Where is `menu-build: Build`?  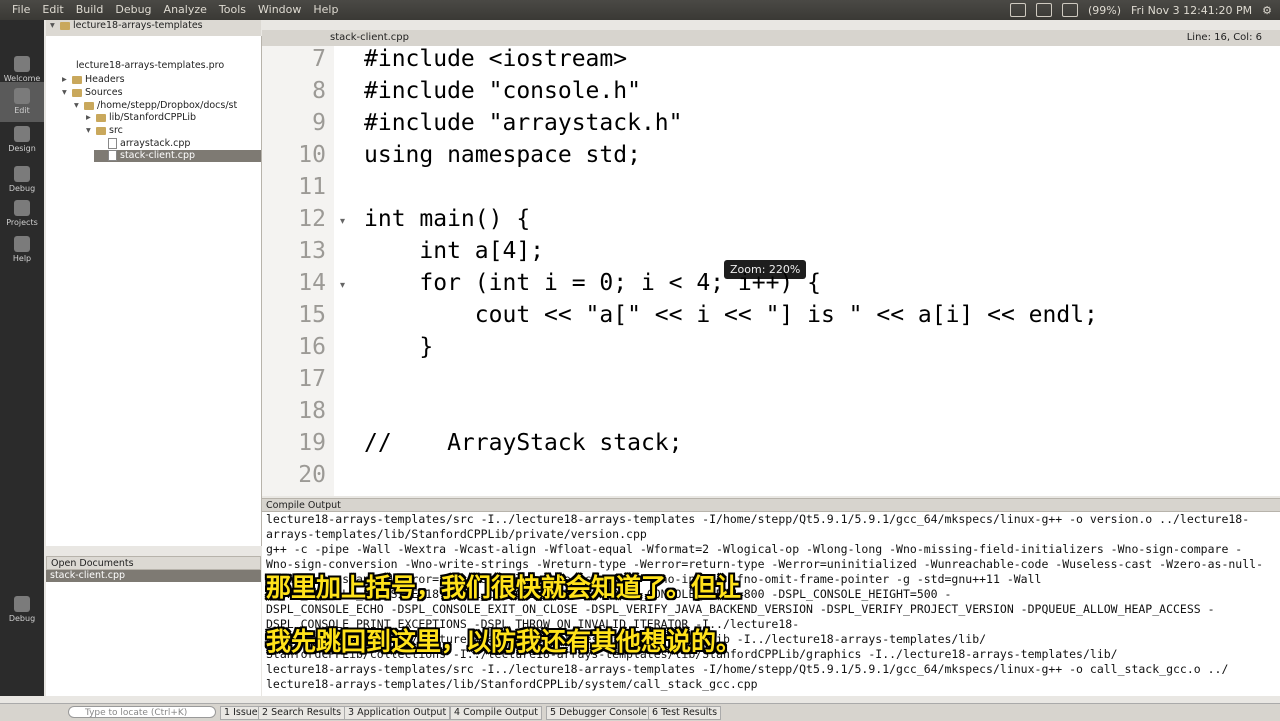
menu-build: Build is located at coordinates (90, 10).